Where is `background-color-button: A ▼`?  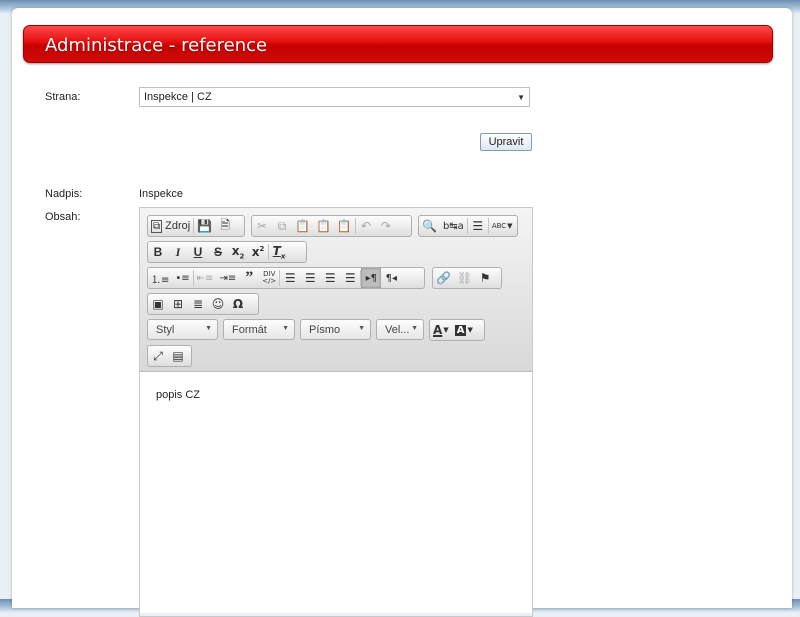
background-color-button: A ▼ is located at coordinates (464, 330).